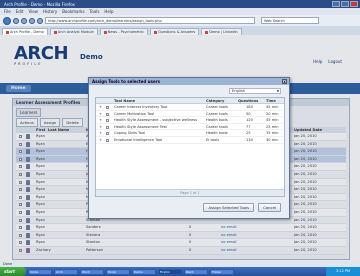  I want to click on task-excel: Excel, so click(118, 271).